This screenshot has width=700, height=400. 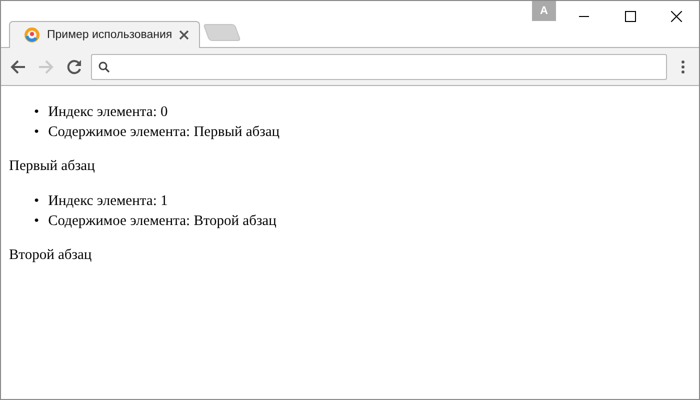 I want to click on list-item: Индекс элемента: 1, so click(x=108, y=201).